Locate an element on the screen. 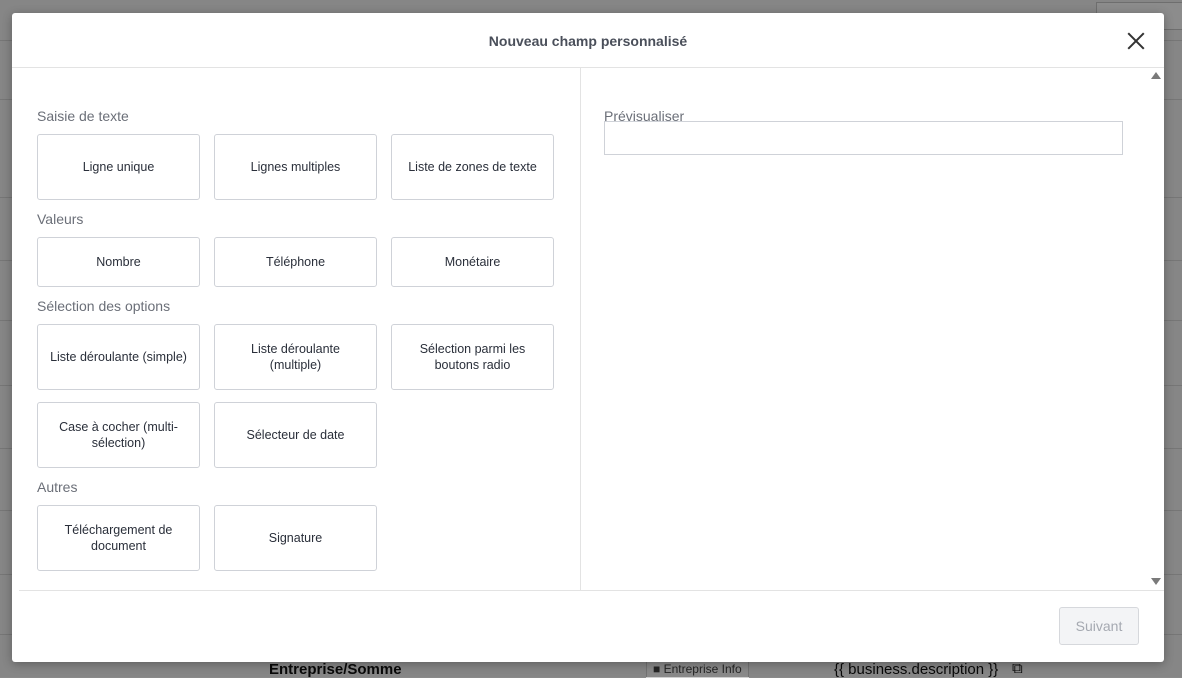  close-icon is located at coordinates (1136, 41).